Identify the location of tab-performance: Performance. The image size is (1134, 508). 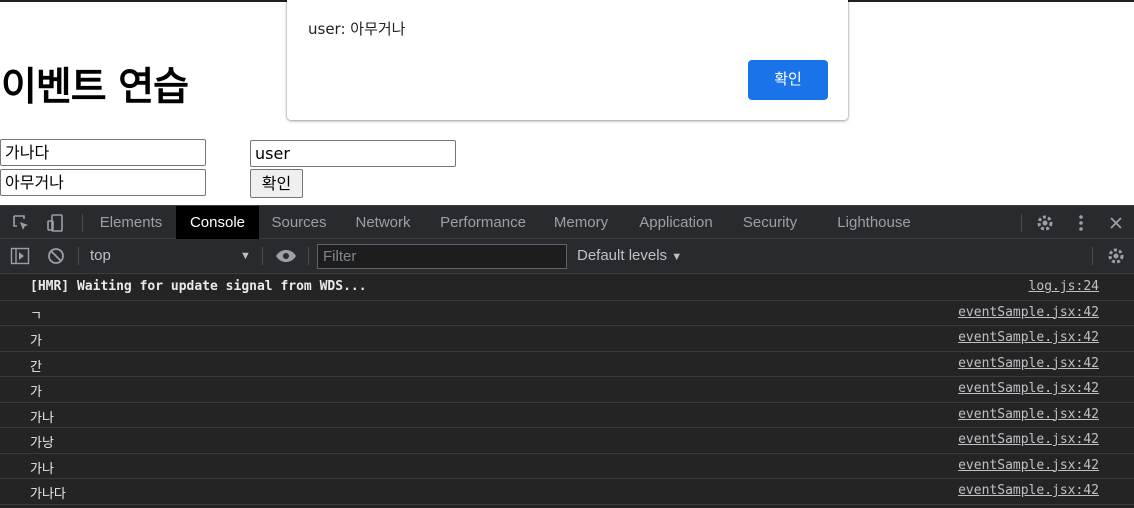
(483, 222).